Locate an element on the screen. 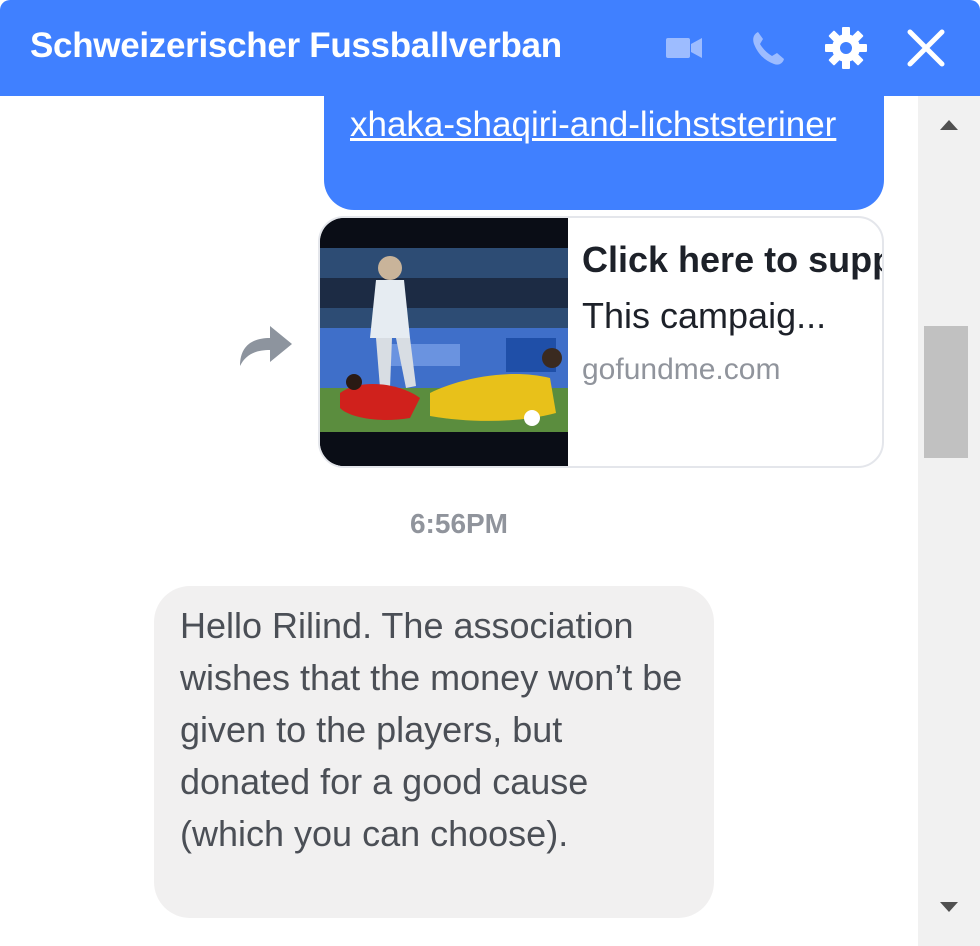 This screenshot has height=946, width=980. phone-icon is located at coordinates (768, 48).